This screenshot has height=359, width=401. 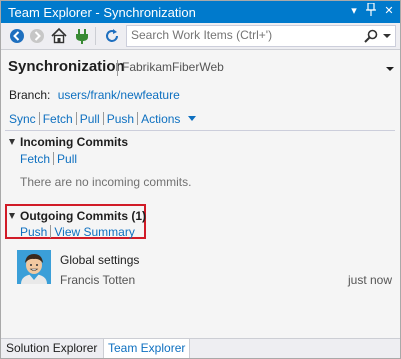 I want to click on forward-icon, so click(x=37, y=36).